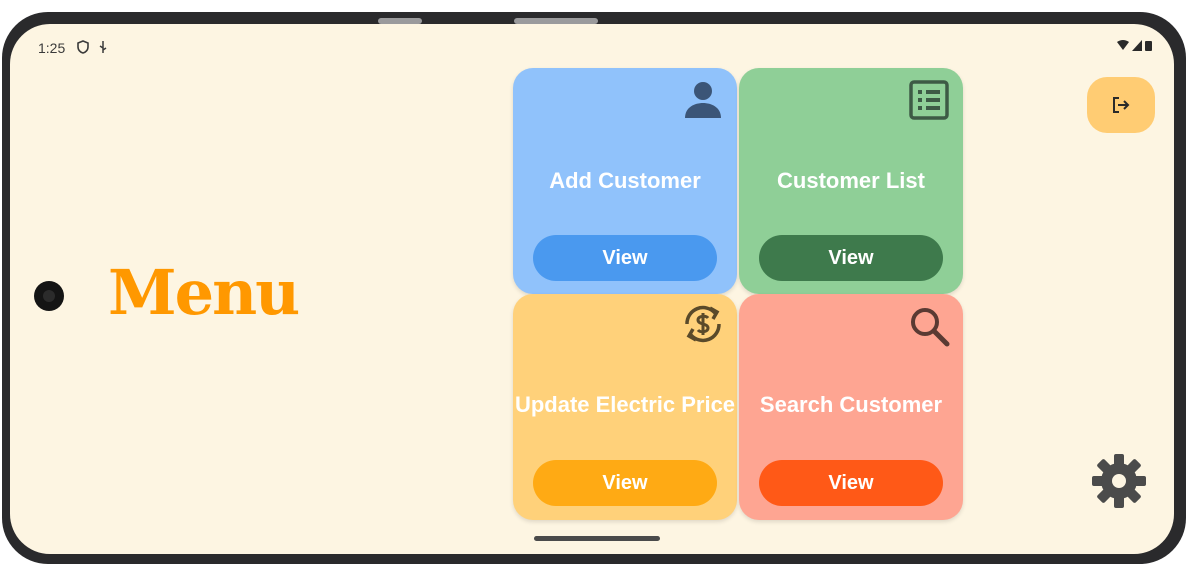  I want to click on search-customer-view-button: View, so click(851, 483).